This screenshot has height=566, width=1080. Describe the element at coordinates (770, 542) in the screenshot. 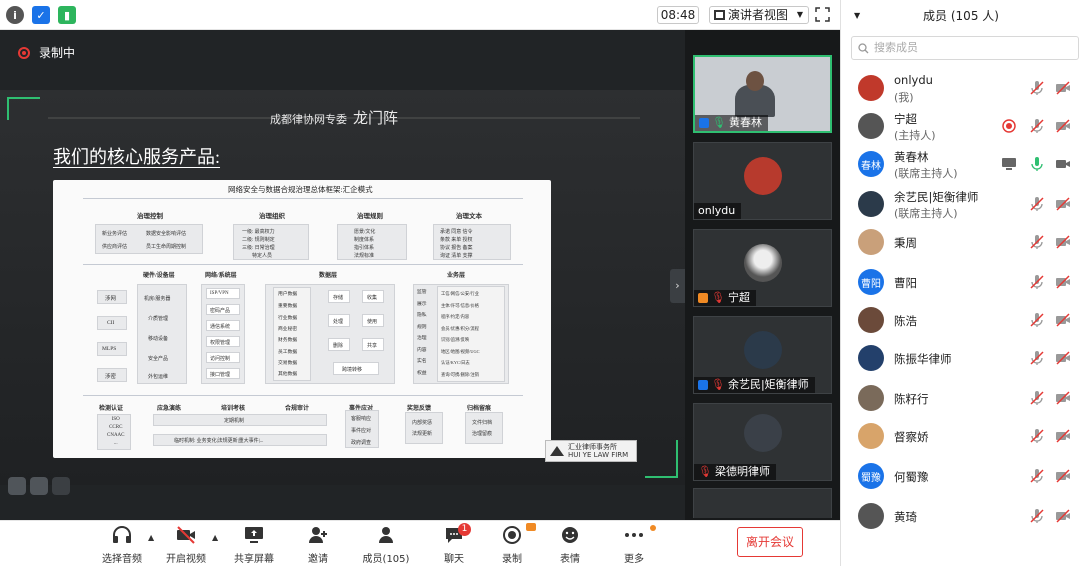

I see `leave-meeting-button: 离开会议` at that location.